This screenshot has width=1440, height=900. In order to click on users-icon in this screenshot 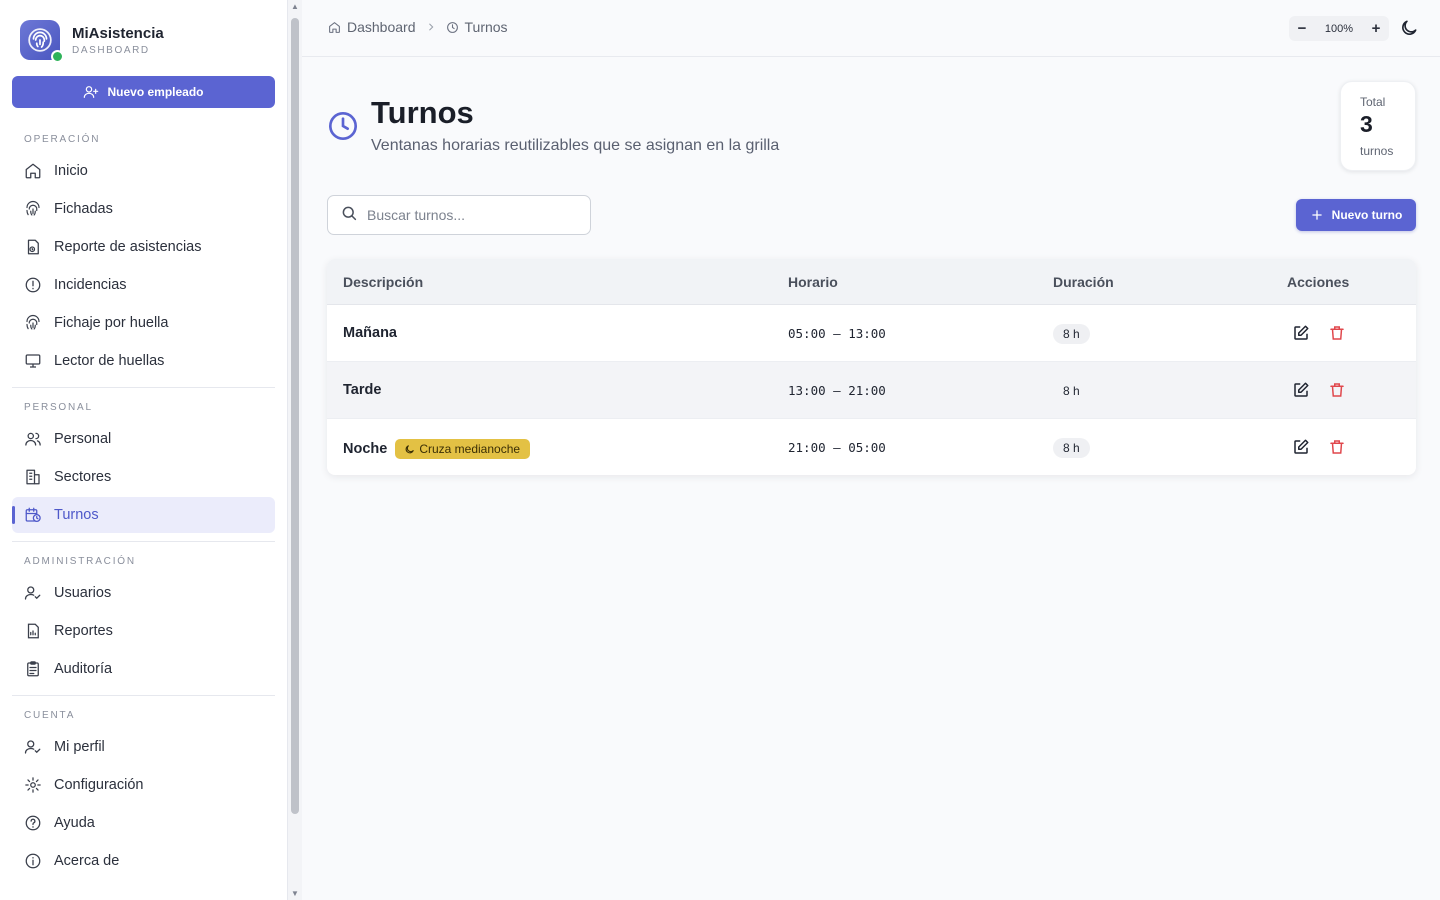, I will do `click(33, 439)`.